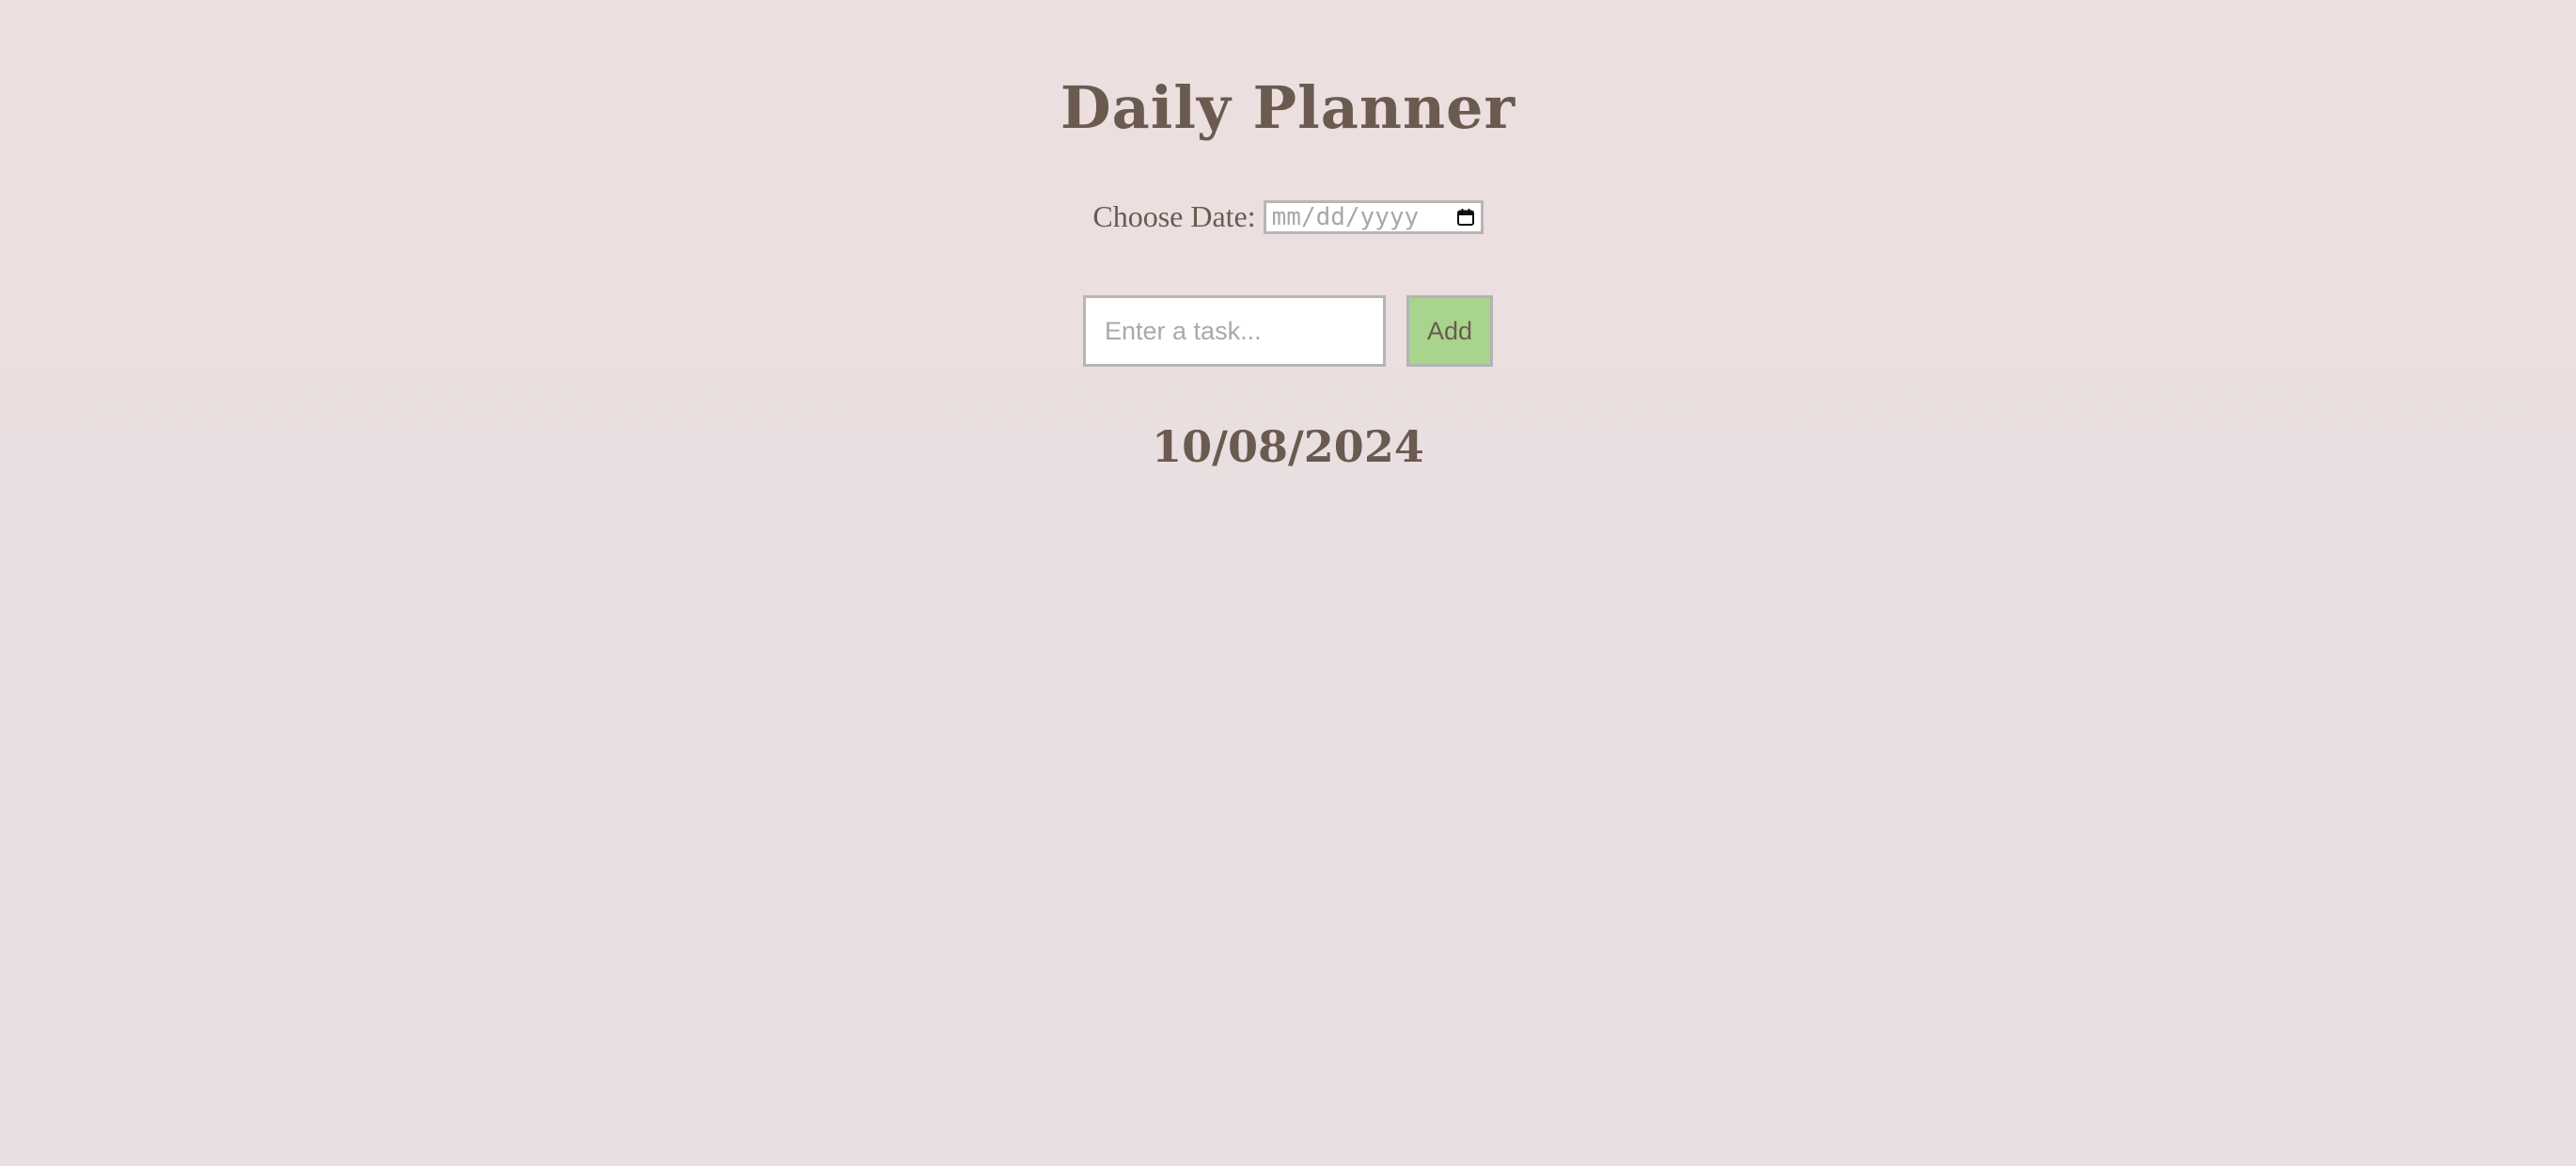  I want to click on page-title: Daily Planner, so click(1288, 108).